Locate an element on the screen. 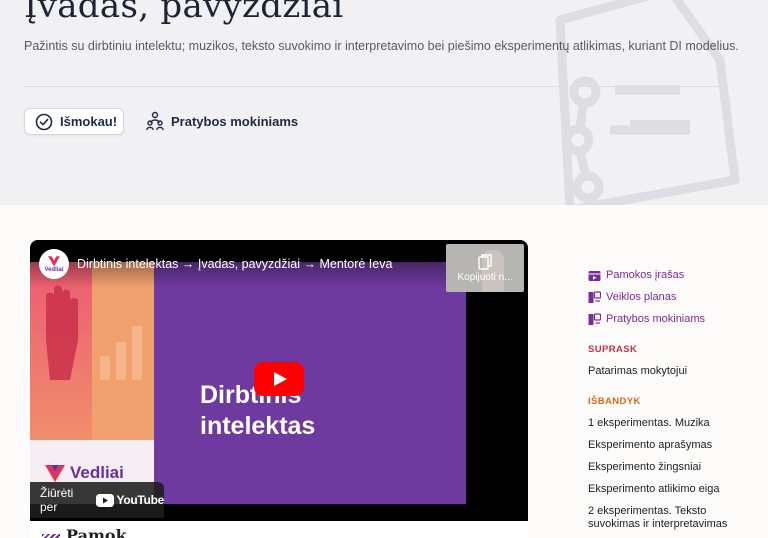 The image size is (768, 538). channel-avatar: Vedliai is located at coordinates (54, 264).